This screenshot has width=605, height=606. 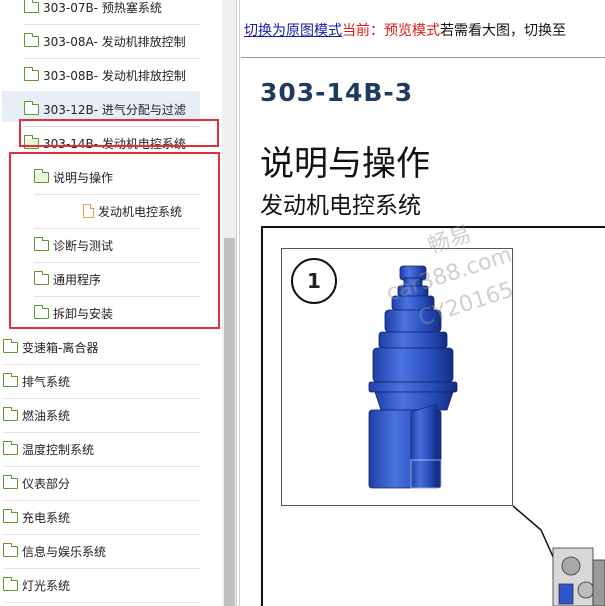 I want to click on tree-item-lighting-system: 灯光系统, so click(x=36, y=585).